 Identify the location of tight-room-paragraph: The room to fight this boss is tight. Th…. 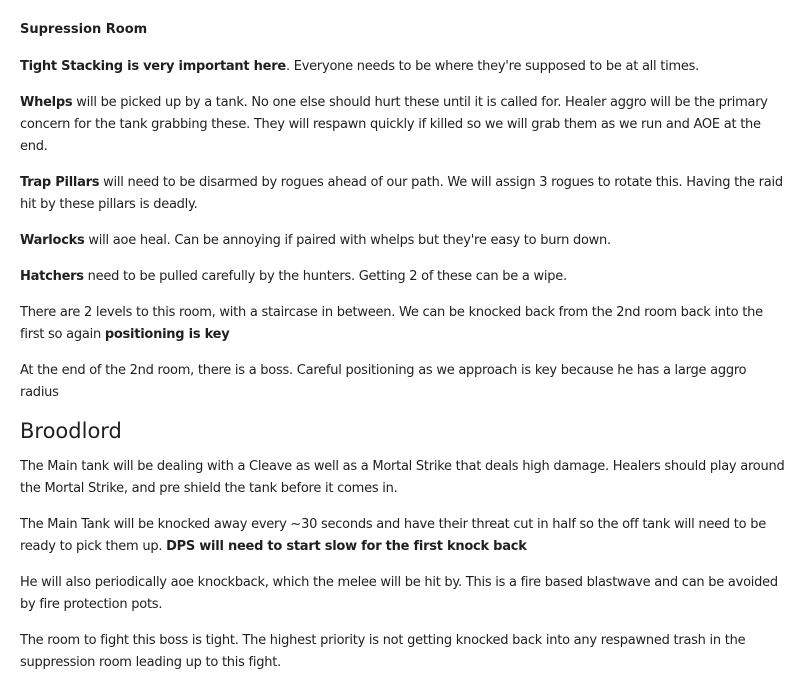
(383, 651).